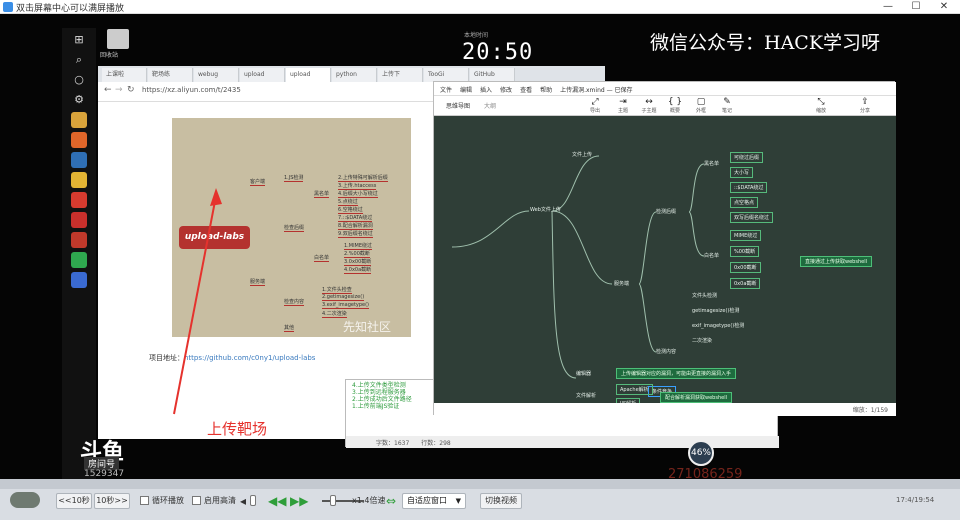  I want to click on xmind-node-content-item: 文件头检测, so click(704, 295).